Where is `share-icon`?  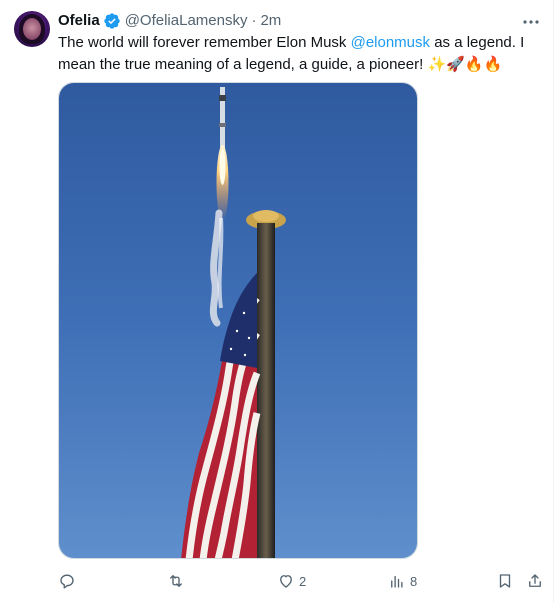 share-icon is located at coordinates (535, 580).